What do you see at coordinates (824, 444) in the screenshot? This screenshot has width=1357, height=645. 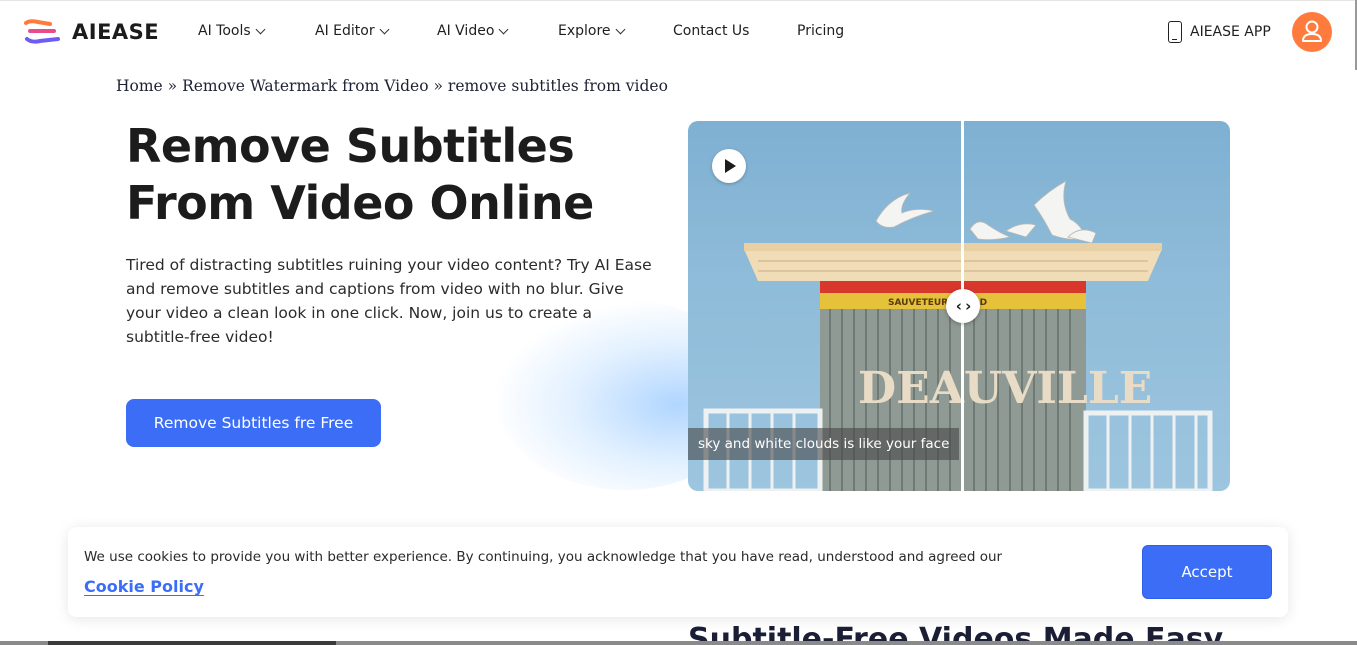 I see `video-subtitle: sky and white clouds is like your face` at bounding box center [824, 444].